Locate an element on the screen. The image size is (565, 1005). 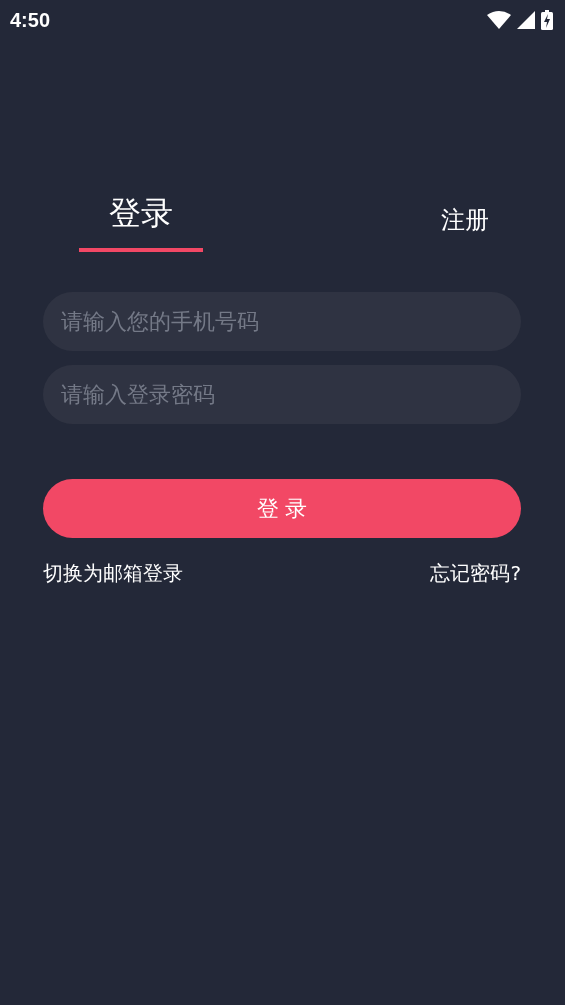
switch-login-link: 切换为邮箱登录 is located at coordinates (113, 573).